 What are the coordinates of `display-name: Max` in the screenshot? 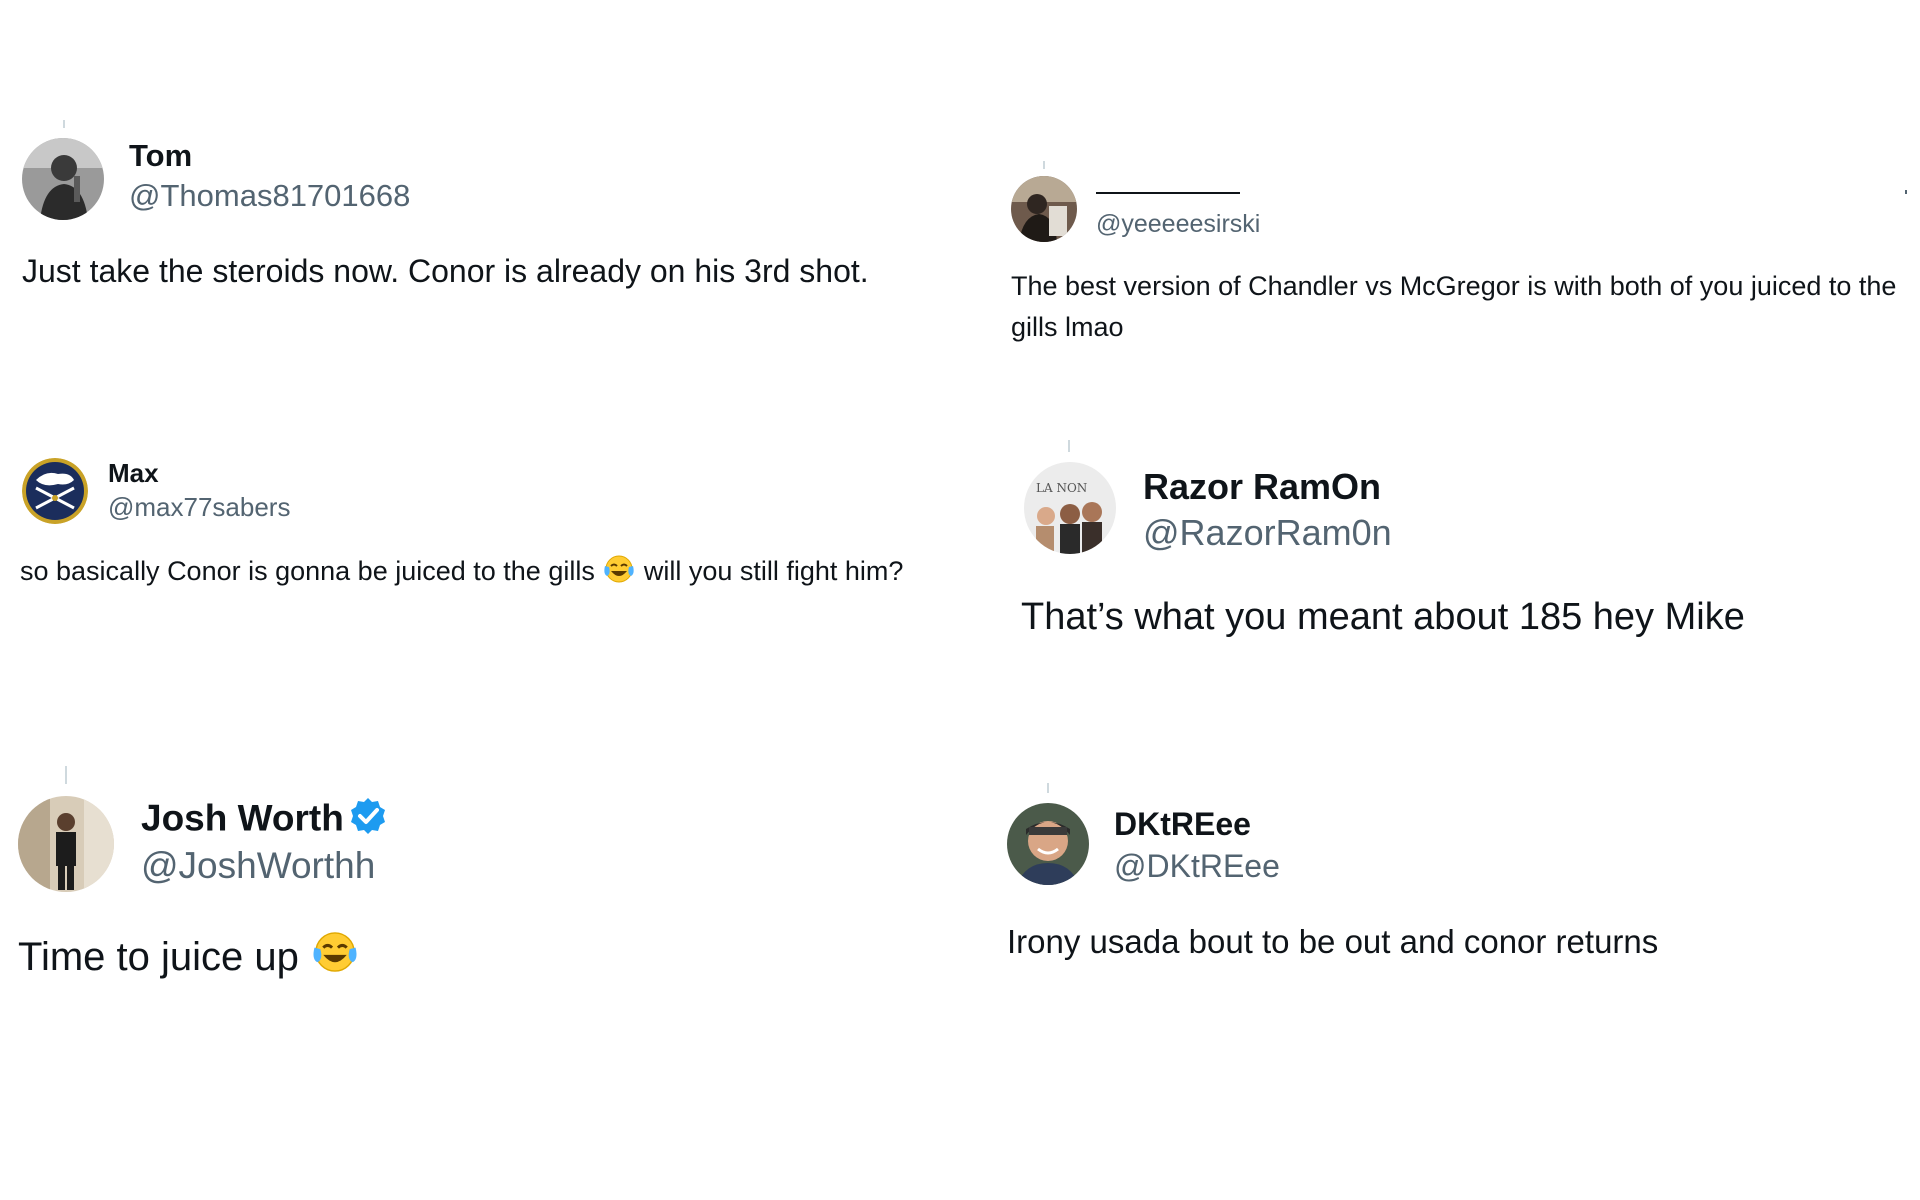 It's located at (133, 473).